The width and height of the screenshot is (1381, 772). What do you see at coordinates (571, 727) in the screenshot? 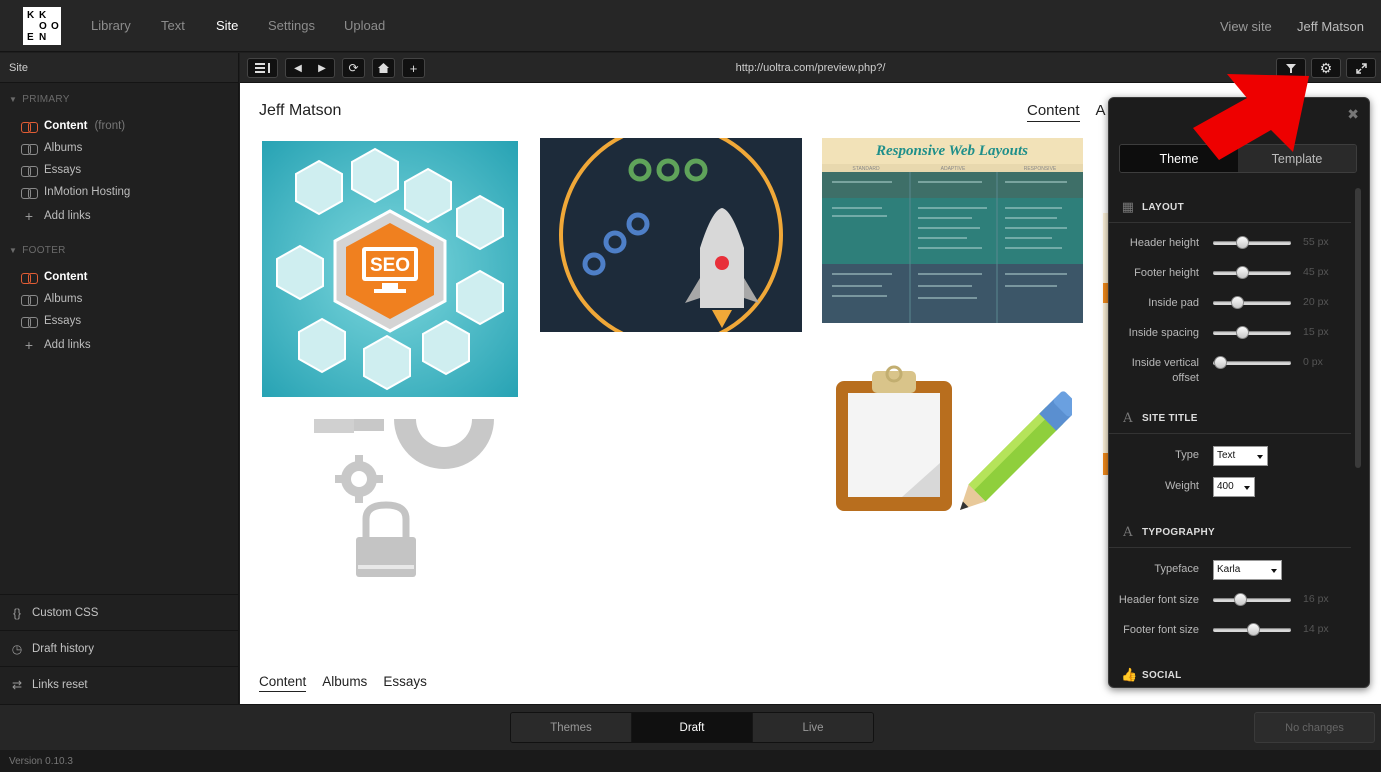
I see `mode-themes: Themes` at bounding box center [571, 727].